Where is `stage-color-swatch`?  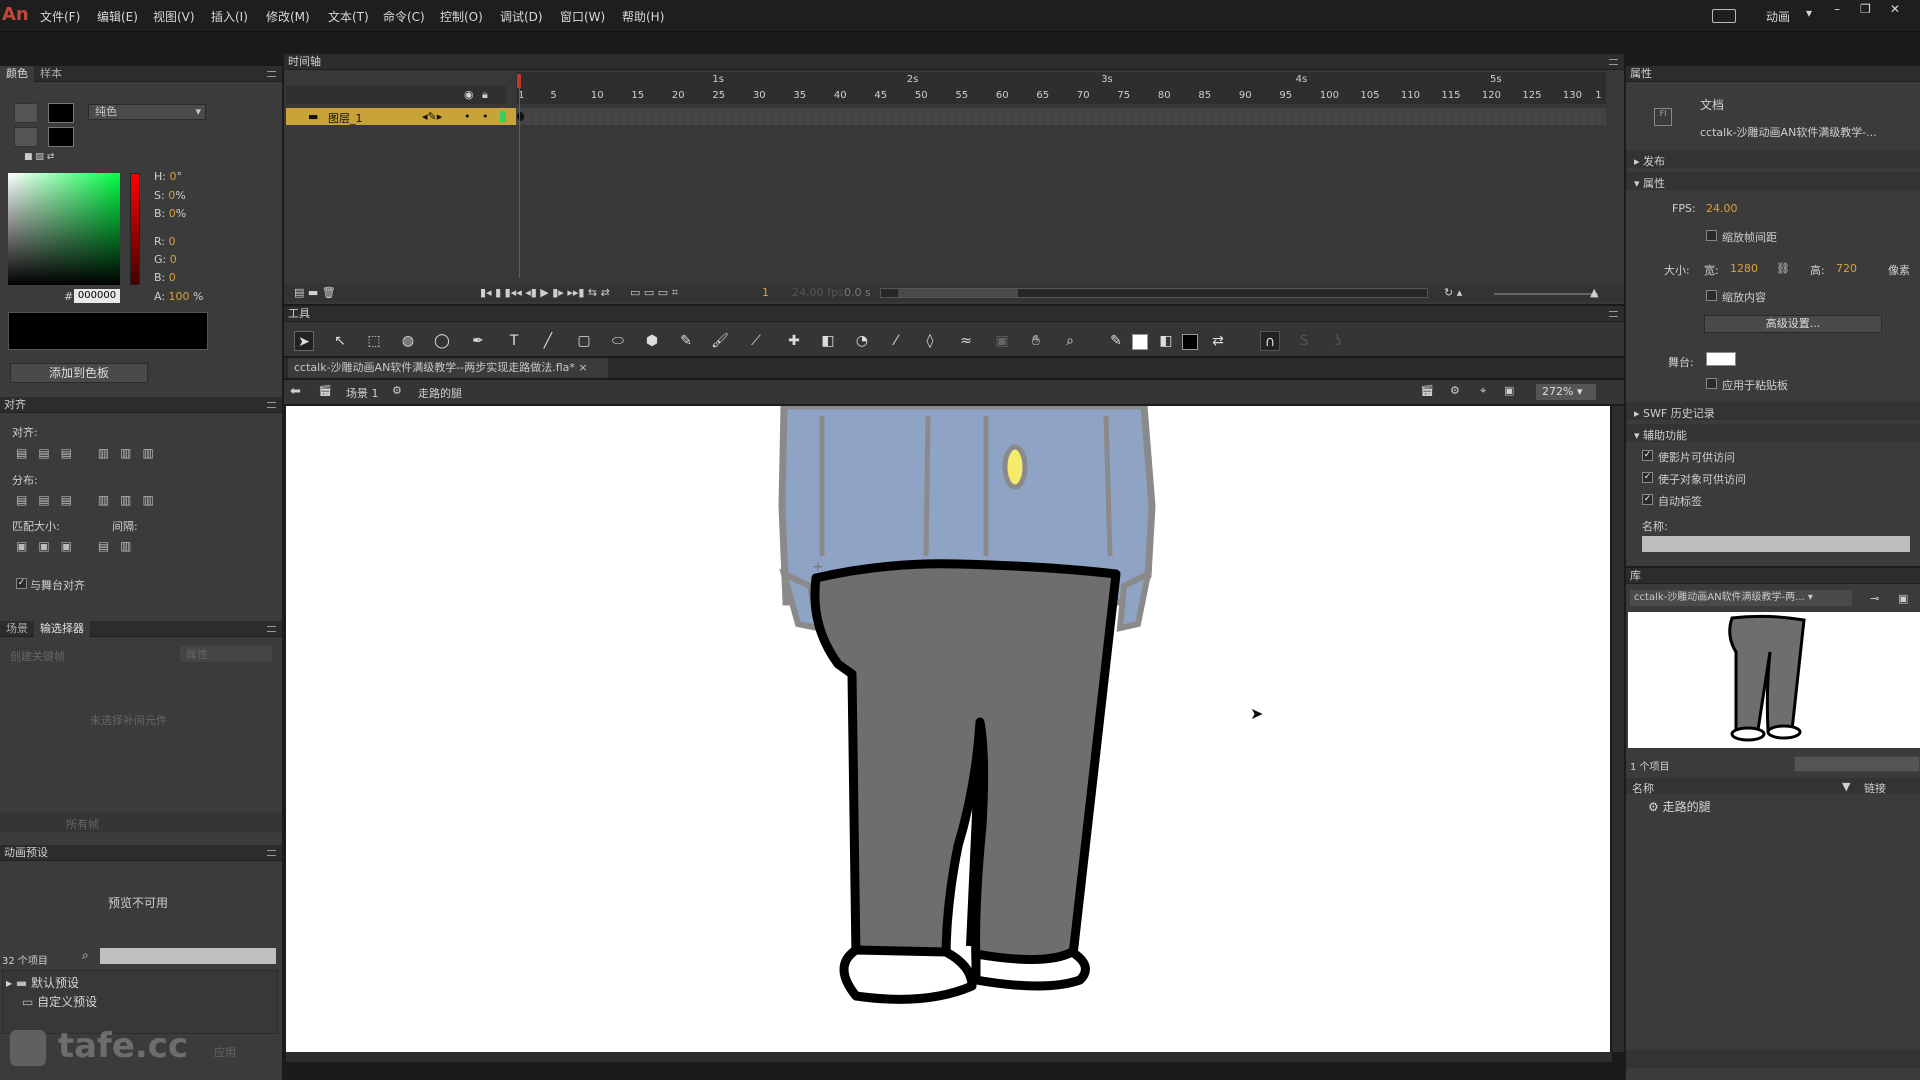
stage-color-swatch is located at coordinates (1721, 359).